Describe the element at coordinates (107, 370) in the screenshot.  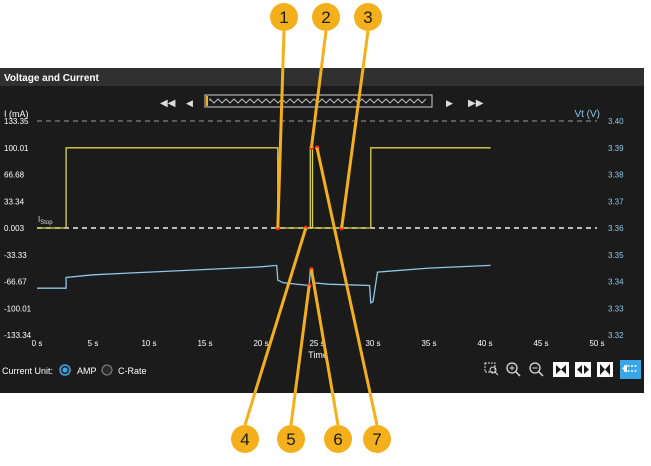
I see `radio-crate` at that location.